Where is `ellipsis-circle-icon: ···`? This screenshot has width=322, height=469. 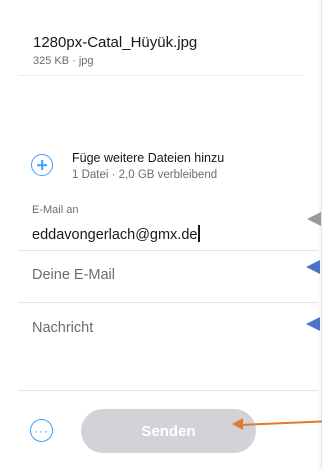
ellipsis-circle-icon: ··· is located at coordinates (41, 430).